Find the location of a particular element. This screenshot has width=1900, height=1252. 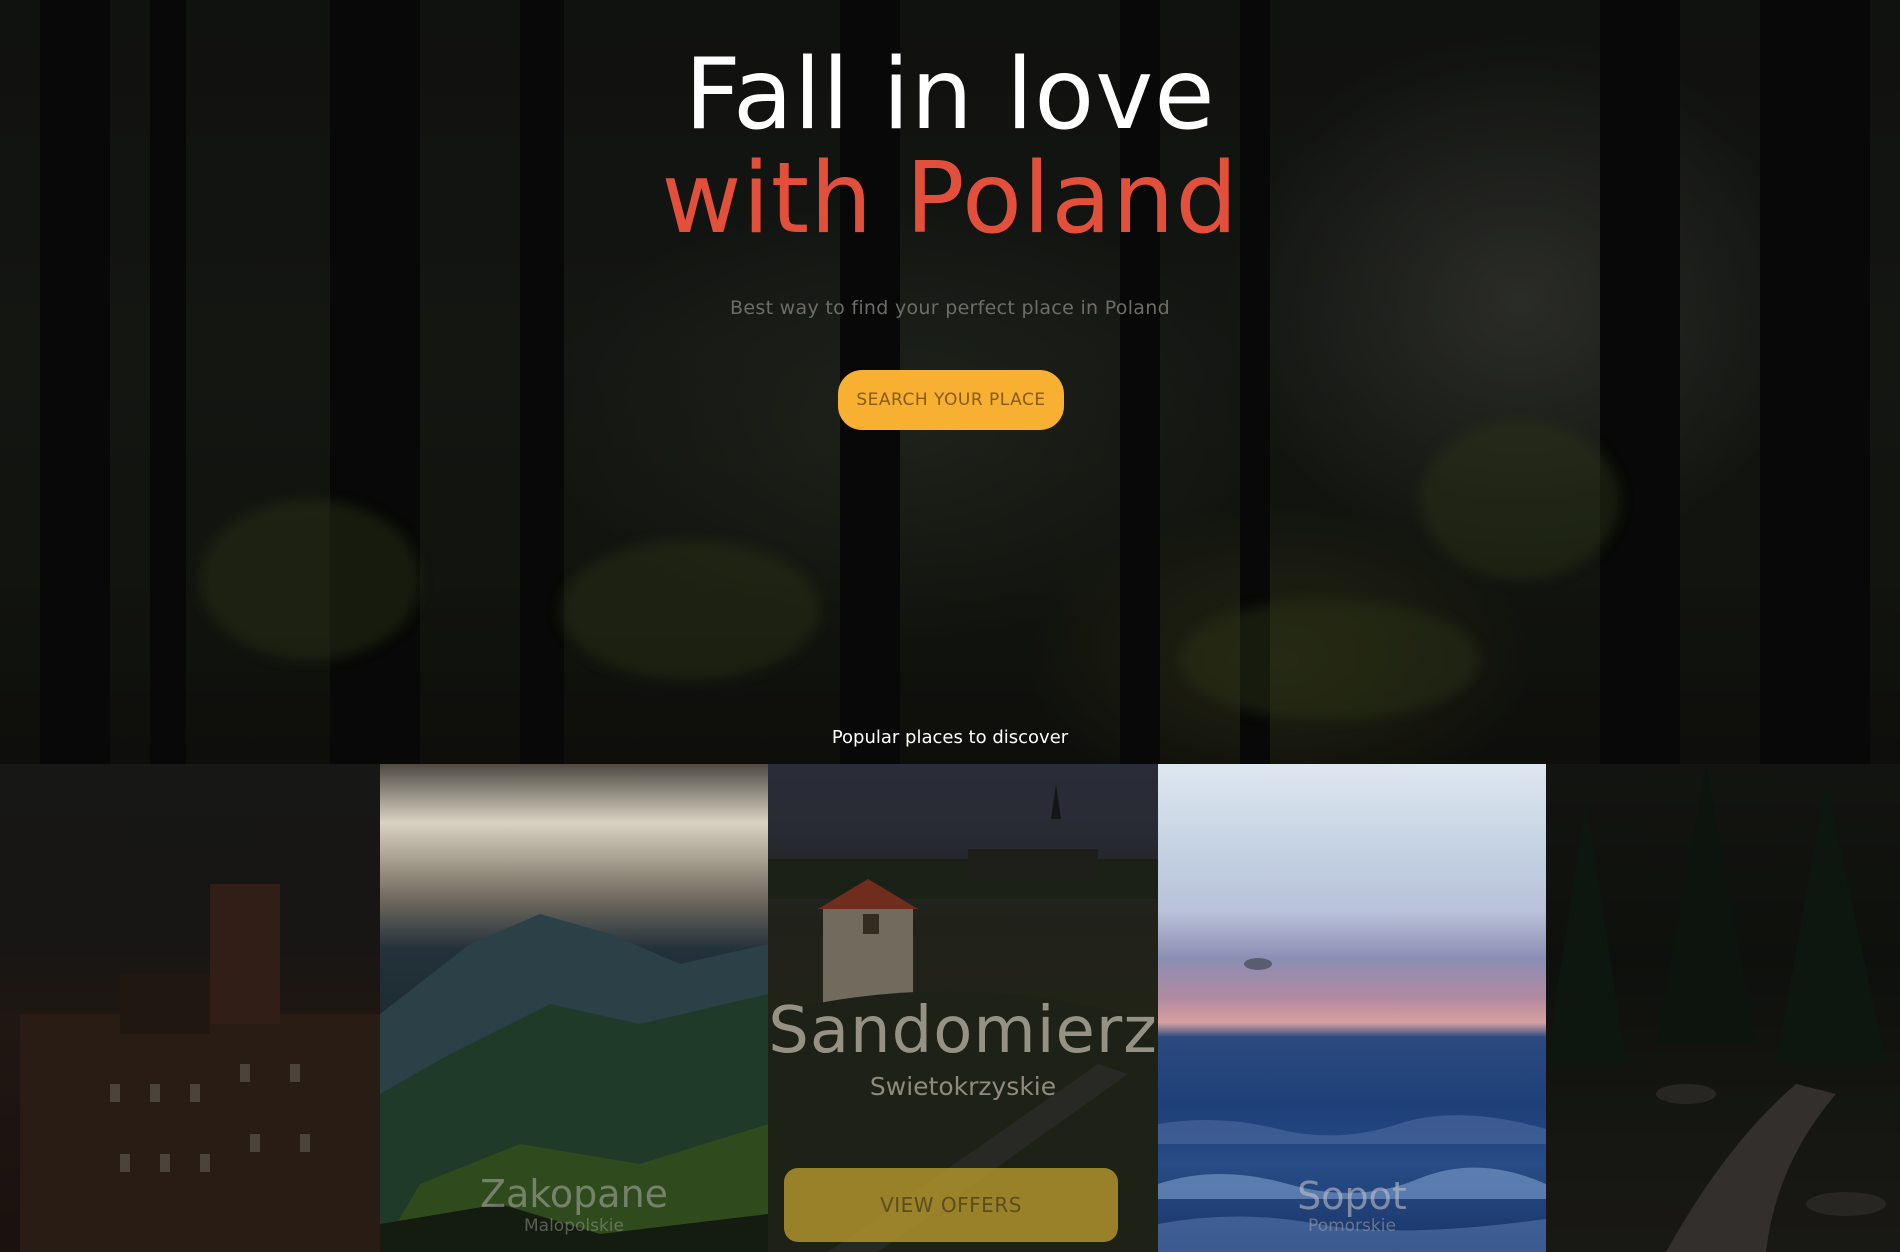

place-region: Malopolskie is located at coordinates (573, 1226).